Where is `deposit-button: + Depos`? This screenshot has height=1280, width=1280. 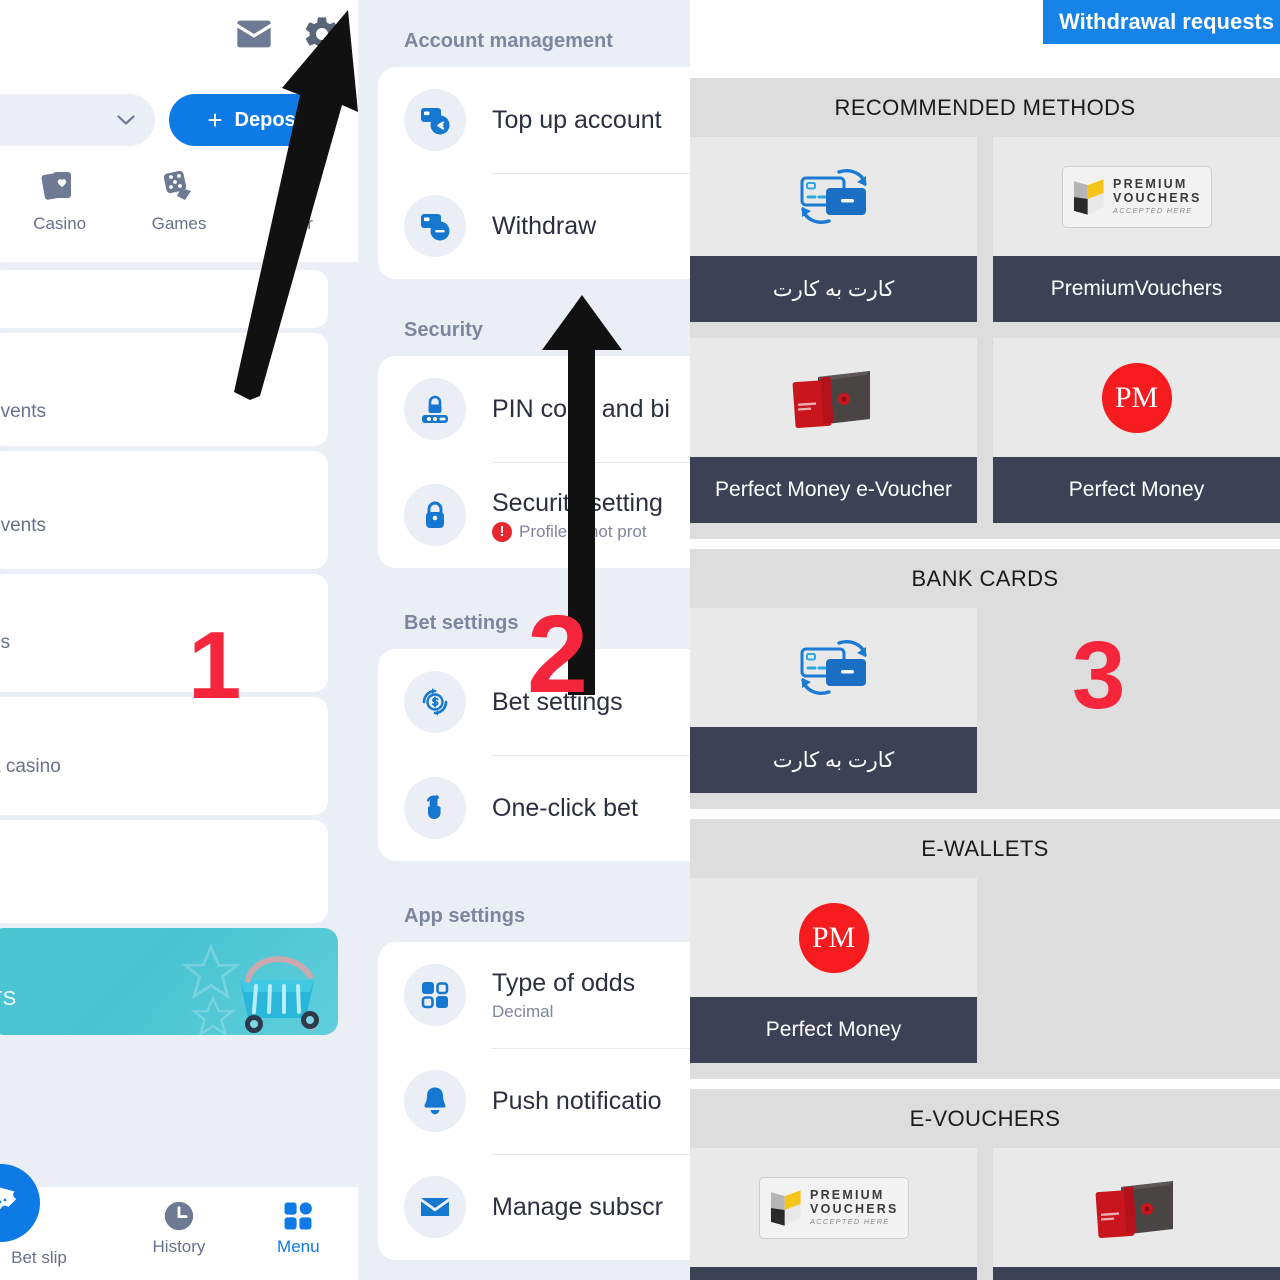 deposit-button: + Depos is located at coordinates (251, 120).